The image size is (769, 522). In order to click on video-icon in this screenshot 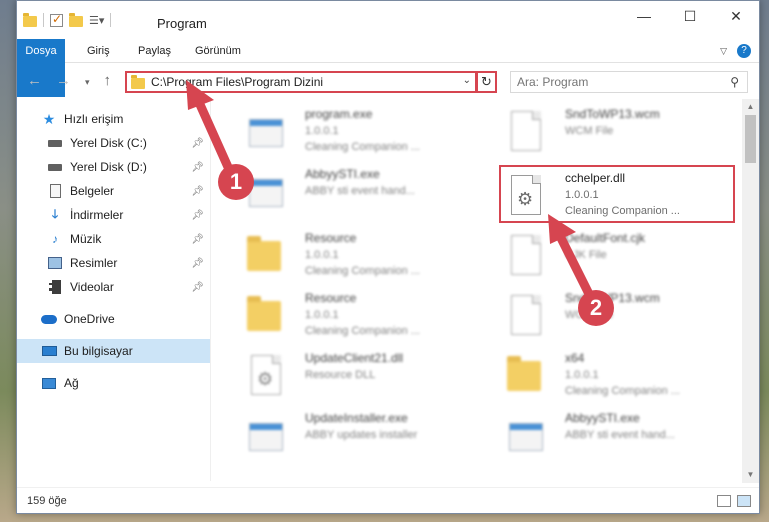, I will do `click(55, 287)`.